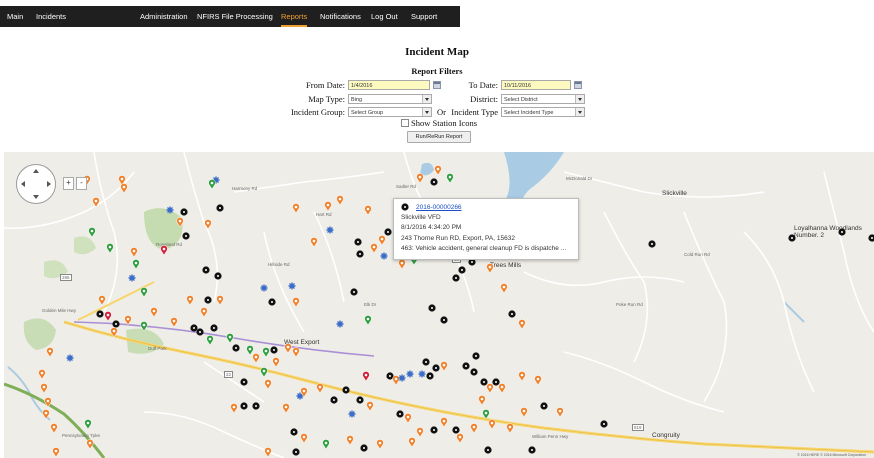 The image size is (874, 458). What do you see at coordinates (439, 137) in the screenshot?
I see `run-report-button: Run/ReRun Report` at bounding box center [439, 137].